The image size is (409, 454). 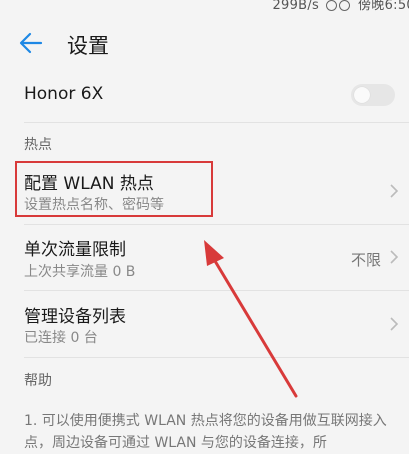 What do you see at coordinates (38, 381) in the screenshot?
I see `section-label-help: 帮助` at bounding box center [38, 381].